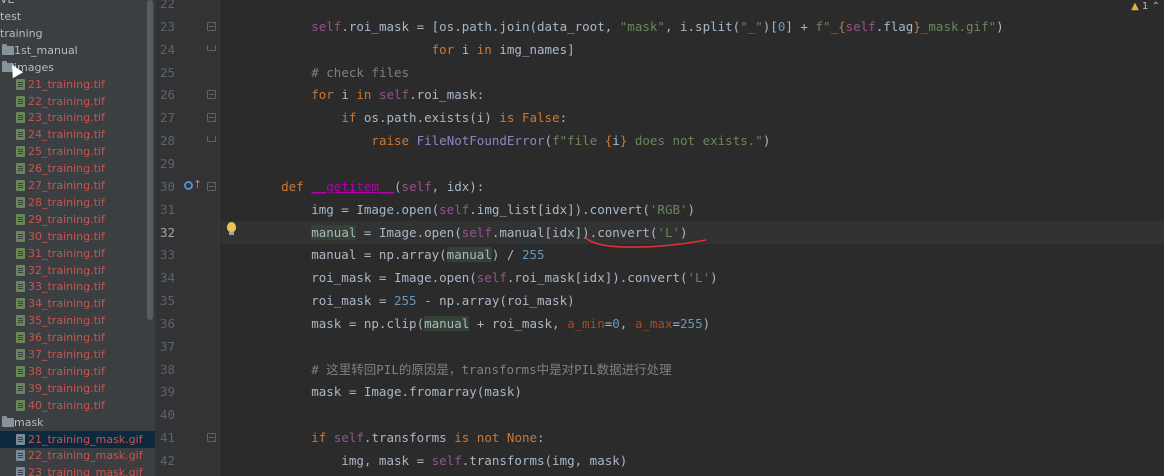 The image size is (1164, 476). I want to click on tree-item-label: training, so click(21, 33).